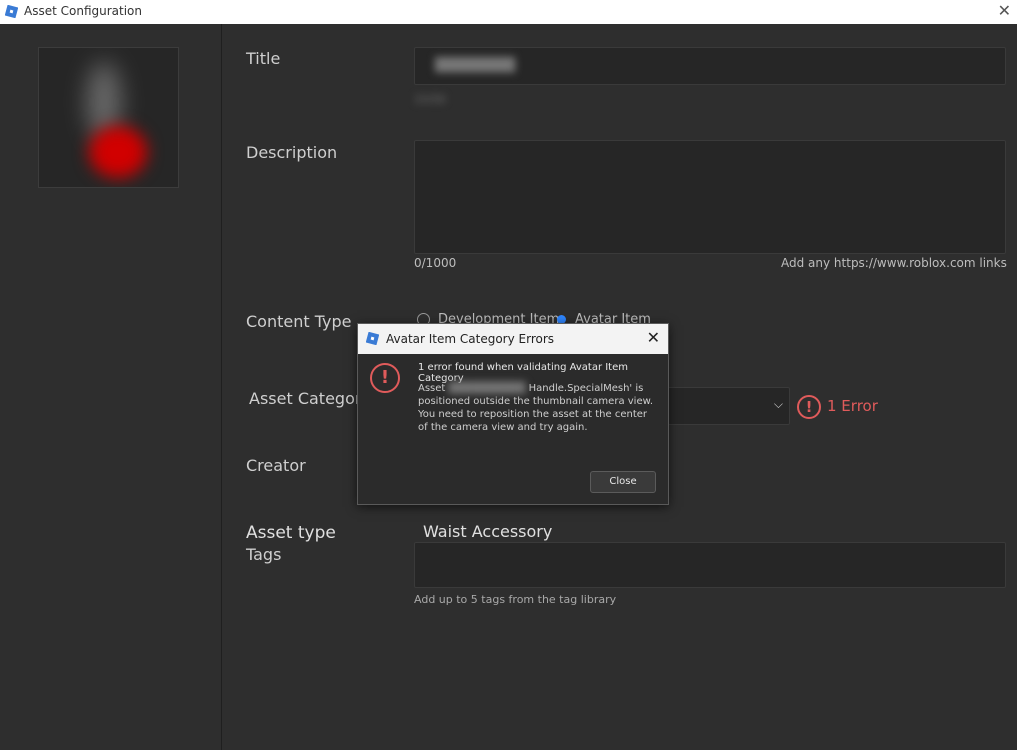 This screenshot has width=1017, height=750. What do you see at coordinates (515, 599) in the screenshot?
I see `tags-hint: Add up to 5 tags from the tag library` at bounding box center [515, 599].